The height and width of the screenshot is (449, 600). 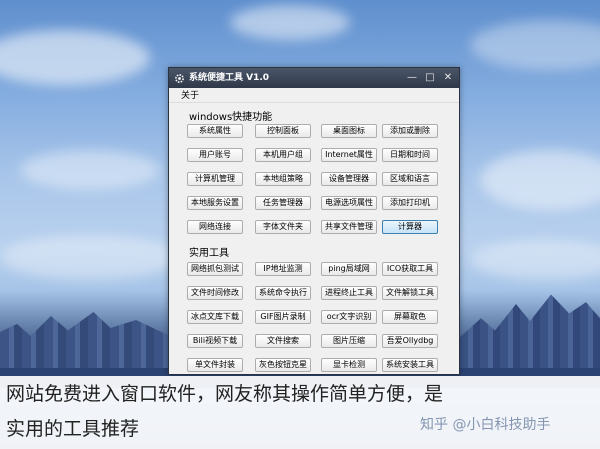 What do you see at coordinates (73, 429) in the screenshot?
I see `caption-line-2: 实用的工具推荐` at bounding box center [73, 429].